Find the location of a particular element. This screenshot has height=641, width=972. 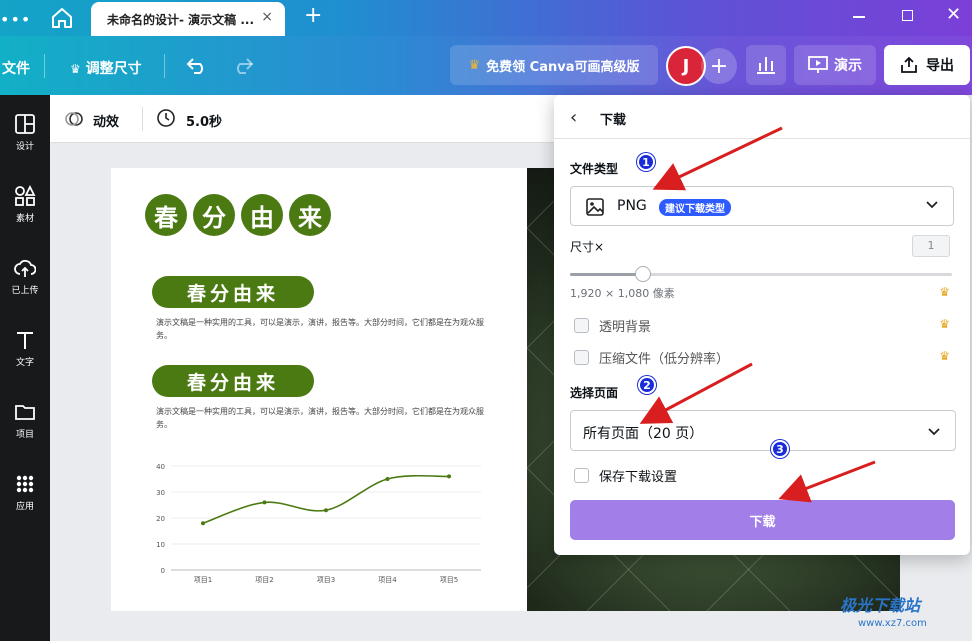

compress-option: 压缩文件（低分辨率） is located at coordinates (651, 357).